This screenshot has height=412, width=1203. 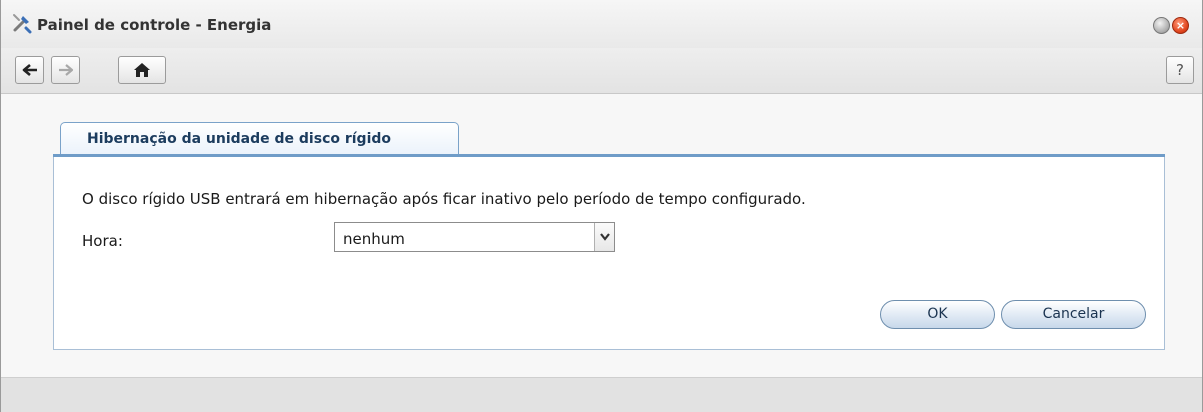 What do you see at coordinates (1180, 25) in the screenshot?
I see `close-icon: ×` at bounding box center [1180, 25].